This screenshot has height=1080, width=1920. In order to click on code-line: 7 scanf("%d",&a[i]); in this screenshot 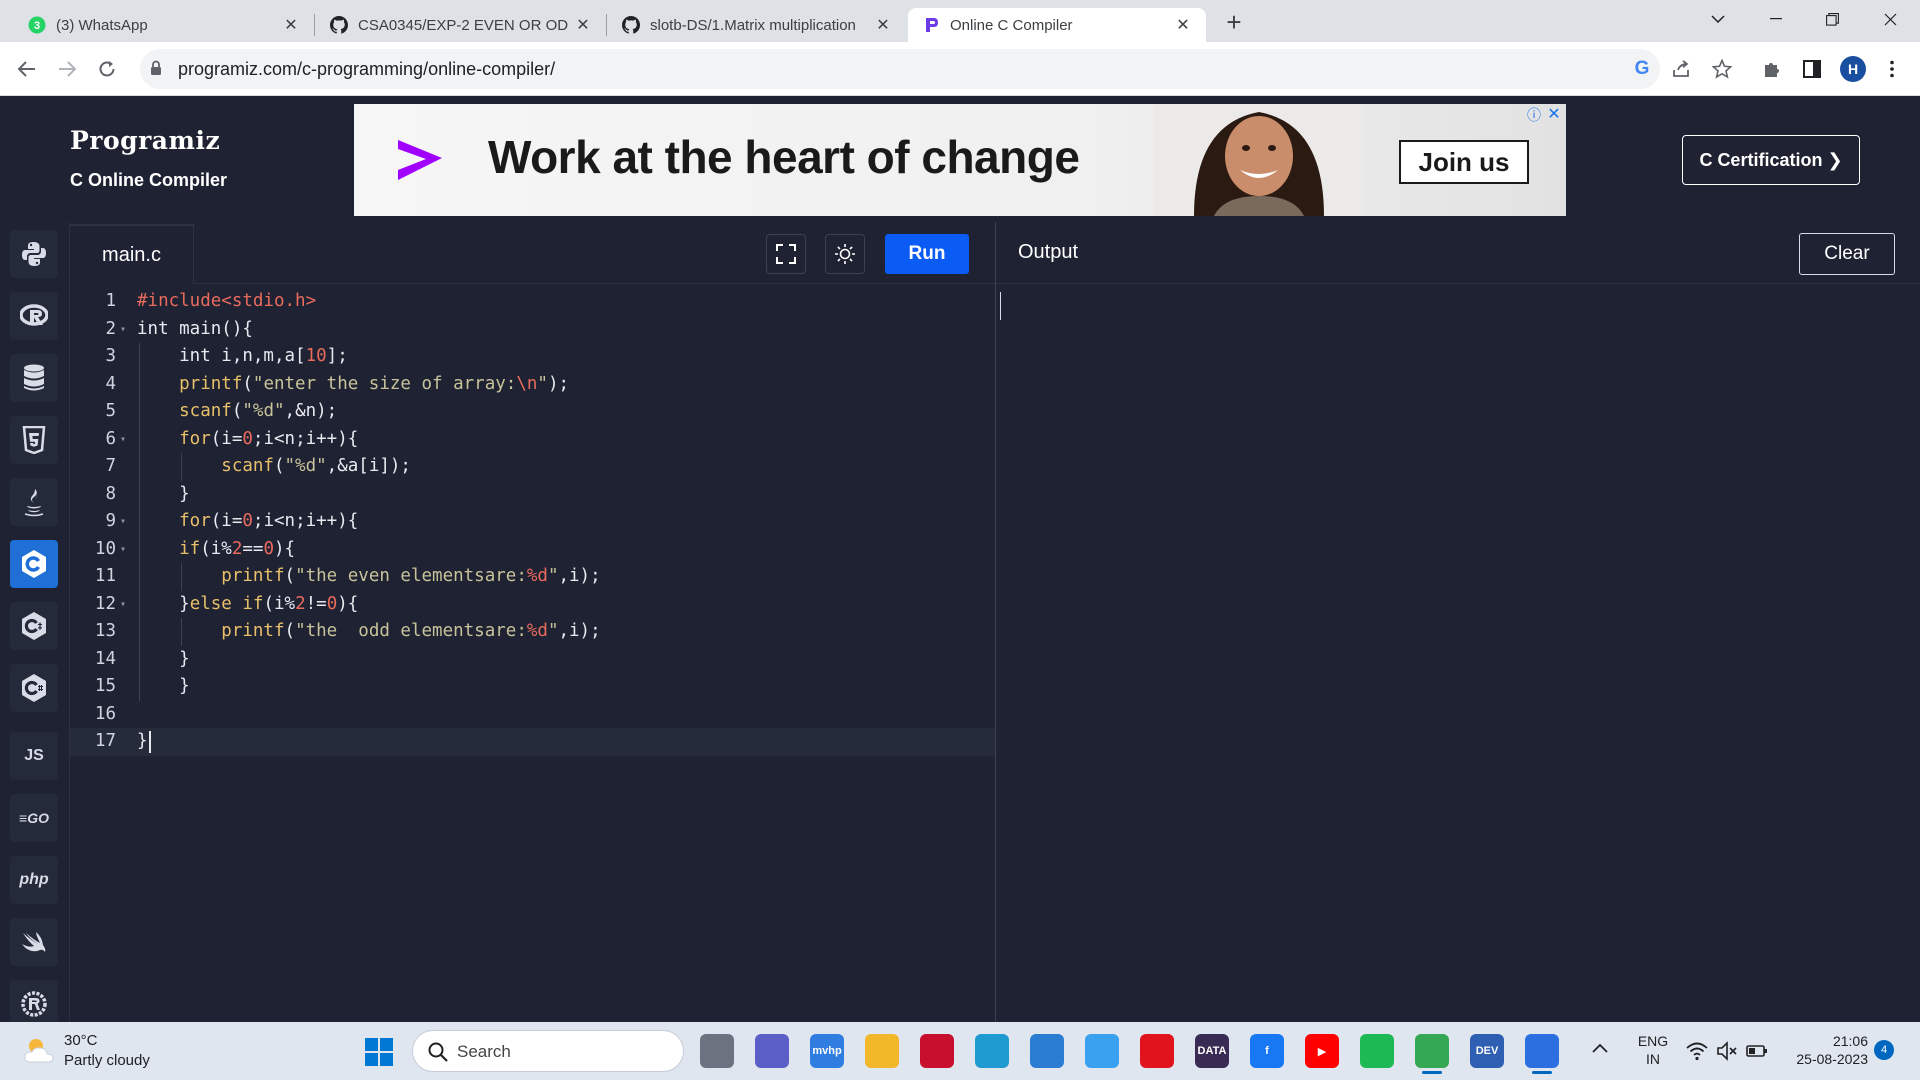, I will do `click(532, 467)`.